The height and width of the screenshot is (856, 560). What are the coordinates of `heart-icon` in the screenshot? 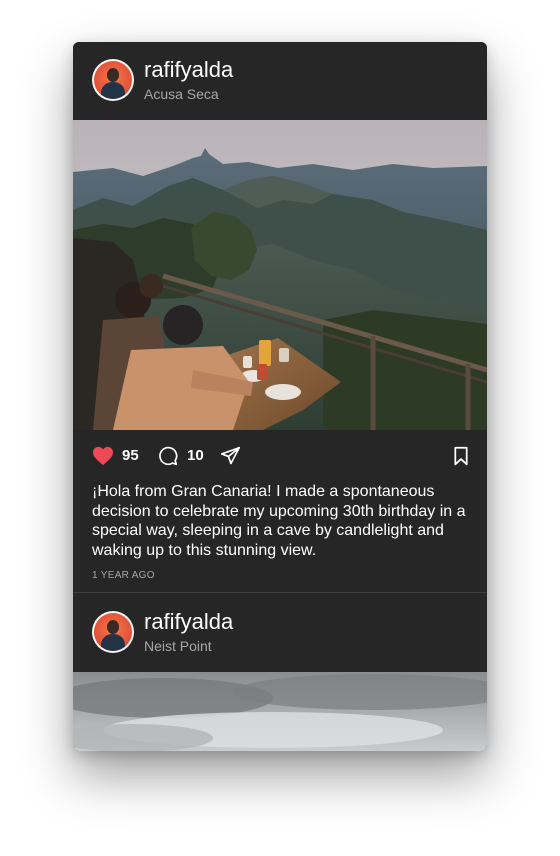 It's located at (103, 456).